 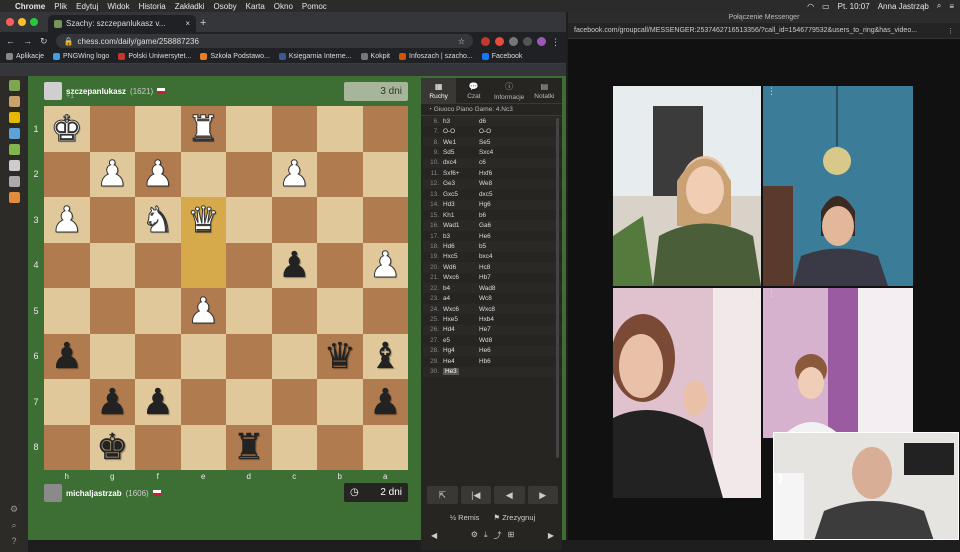 What do you see at coordinates (465, 517) in the screenshot?
I see `offer-draw-button: ½ Remis` at bounding box center [465, 517].